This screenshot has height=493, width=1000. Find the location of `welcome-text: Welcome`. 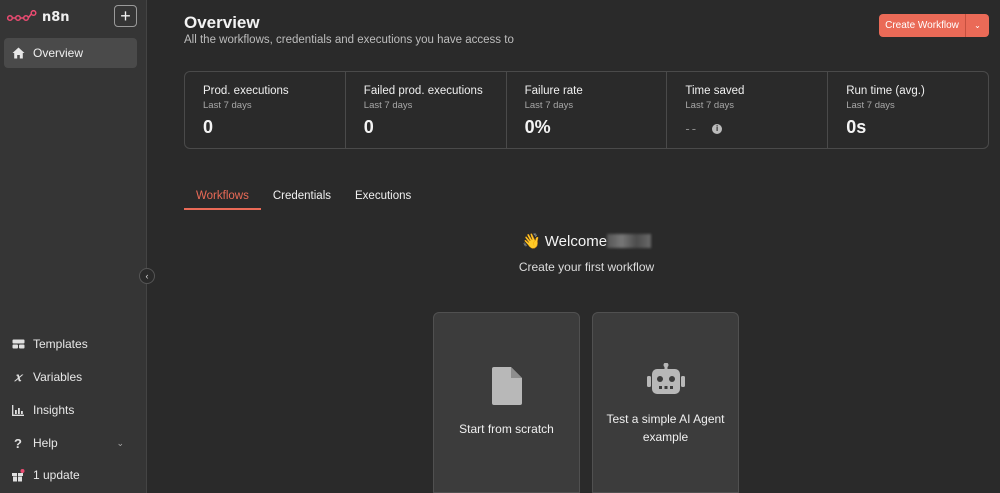

welcome-text: Welcome is located at coordinates (576, 241).